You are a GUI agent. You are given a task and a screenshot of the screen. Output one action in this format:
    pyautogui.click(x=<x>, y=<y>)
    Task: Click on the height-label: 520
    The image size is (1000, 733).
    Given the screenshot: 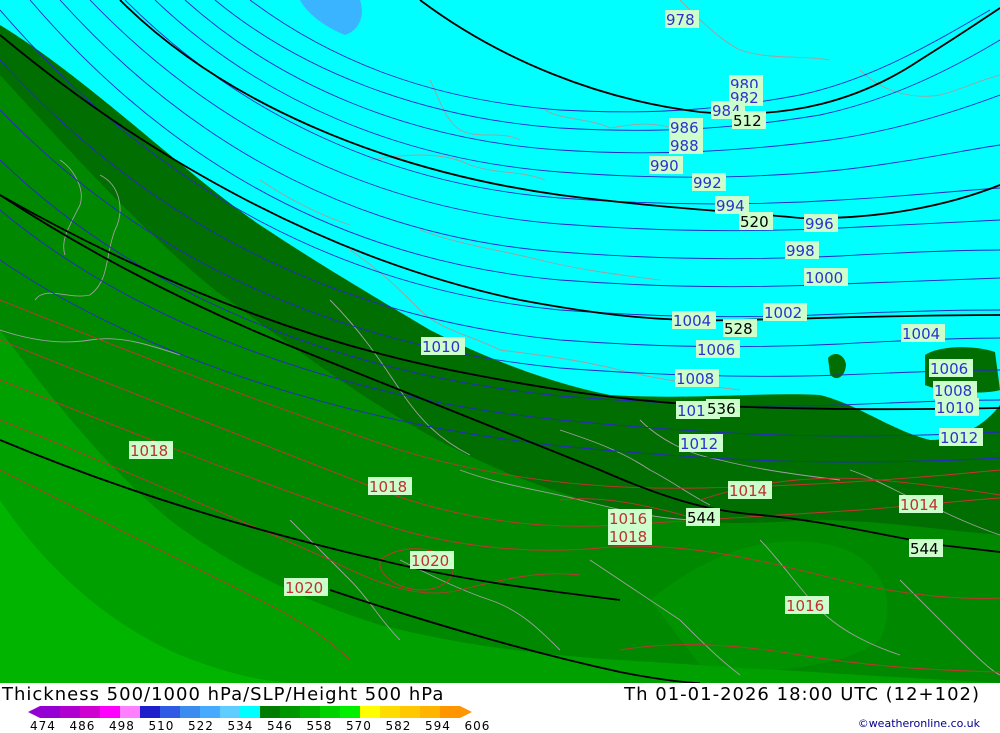 What is the action you would take?
    pyautogui.click(x=756, y=221)
    